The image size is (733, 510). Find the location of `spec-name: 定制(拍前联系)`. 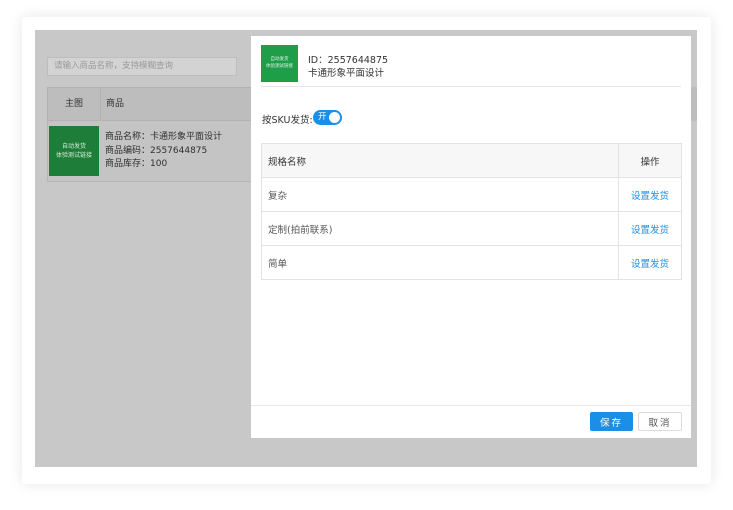

spec-name: 定制(拍前联系) is located at coordinates (440, 228).